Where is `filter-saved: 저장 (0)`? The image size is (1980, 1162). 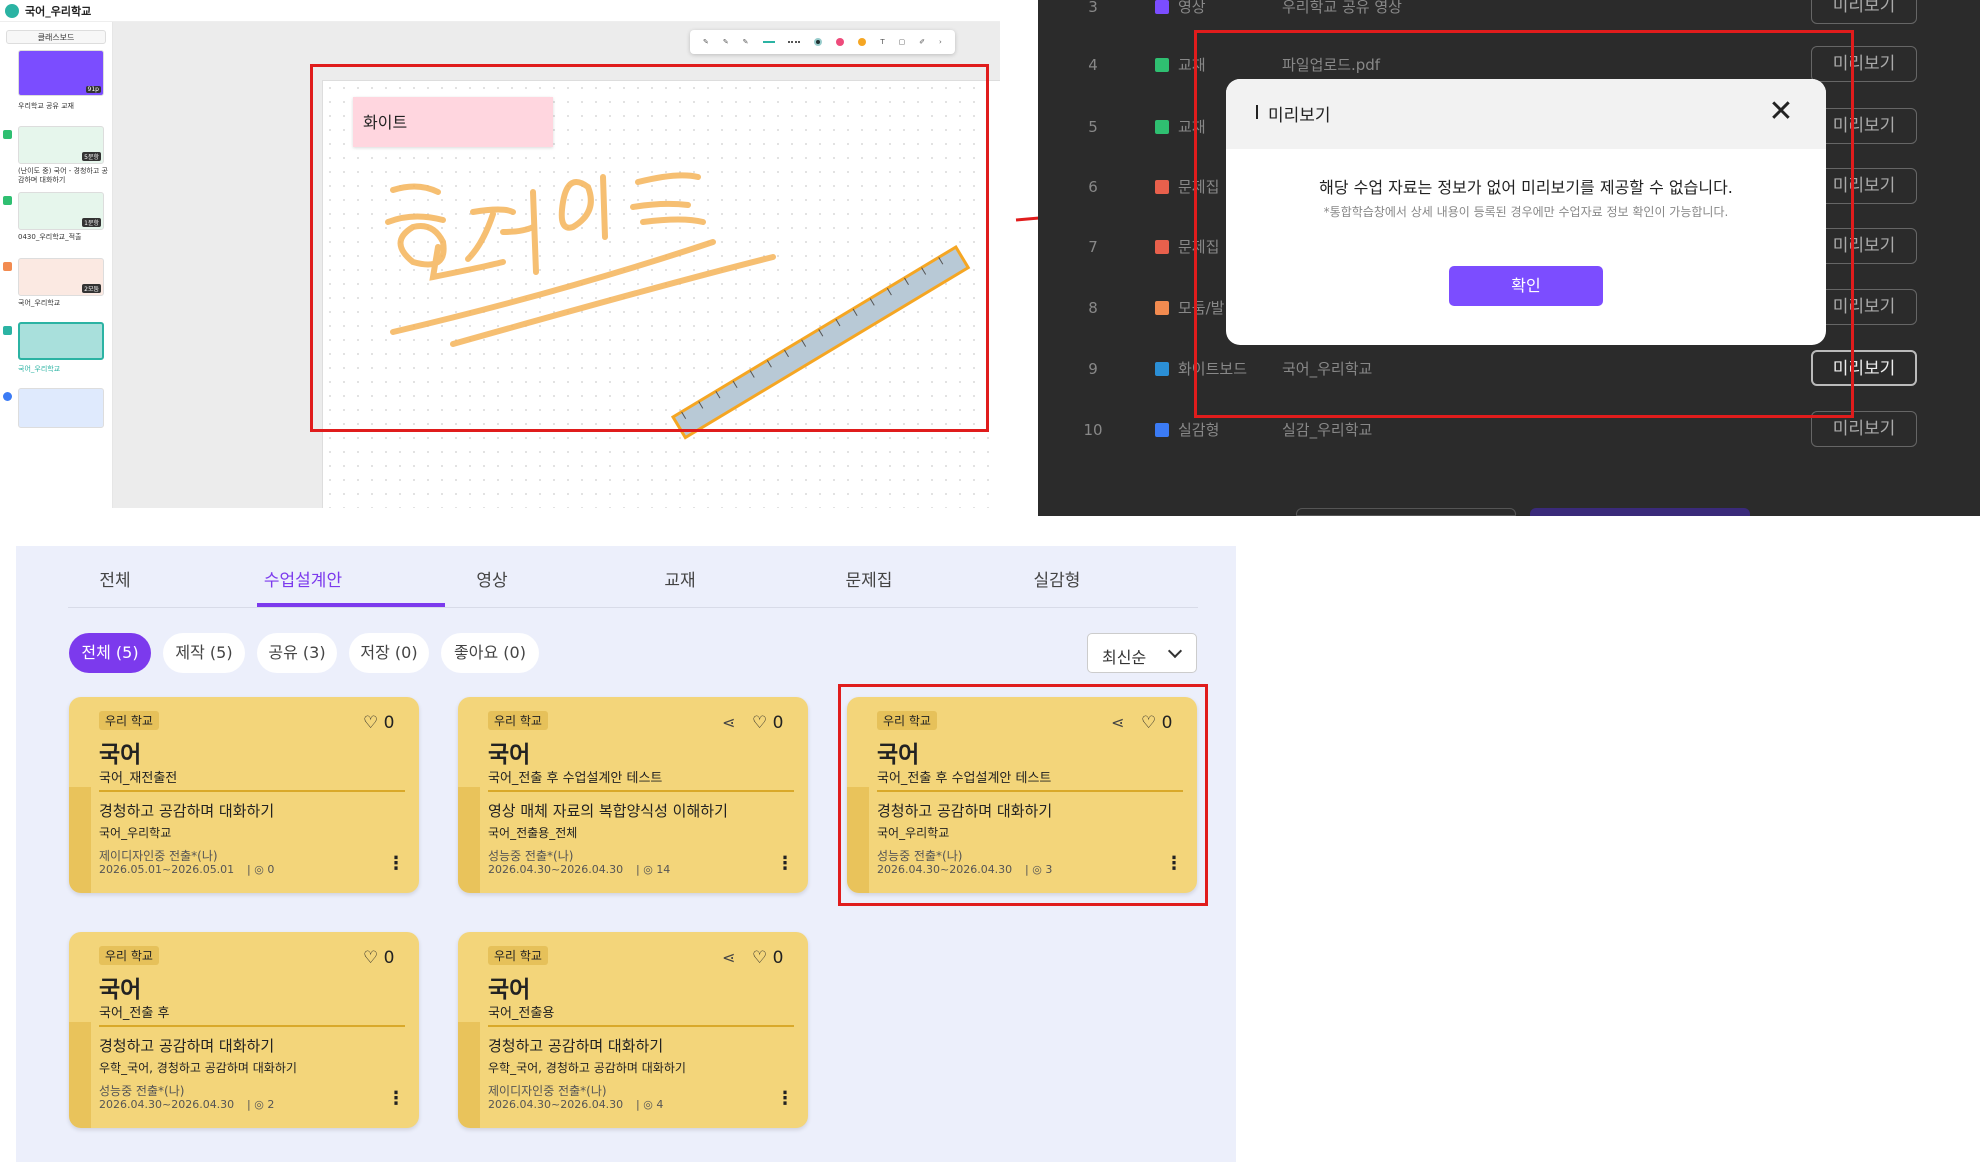
filter-saved: 저장 (0) is located at coordinates (389, 653).